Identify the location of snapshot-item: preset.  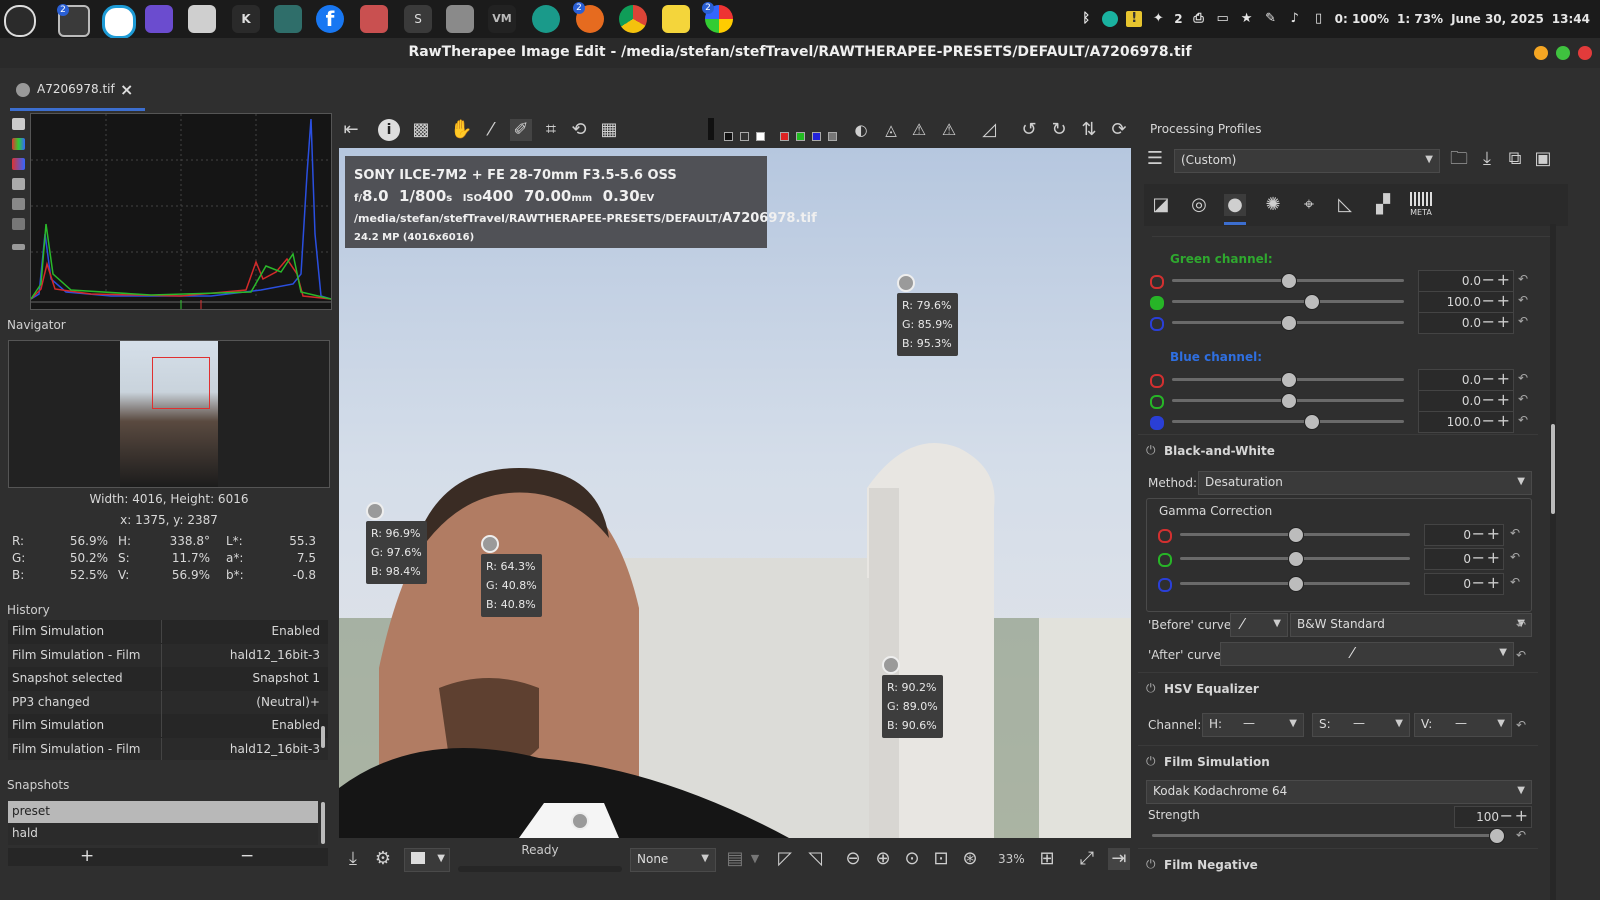
(163, 812).